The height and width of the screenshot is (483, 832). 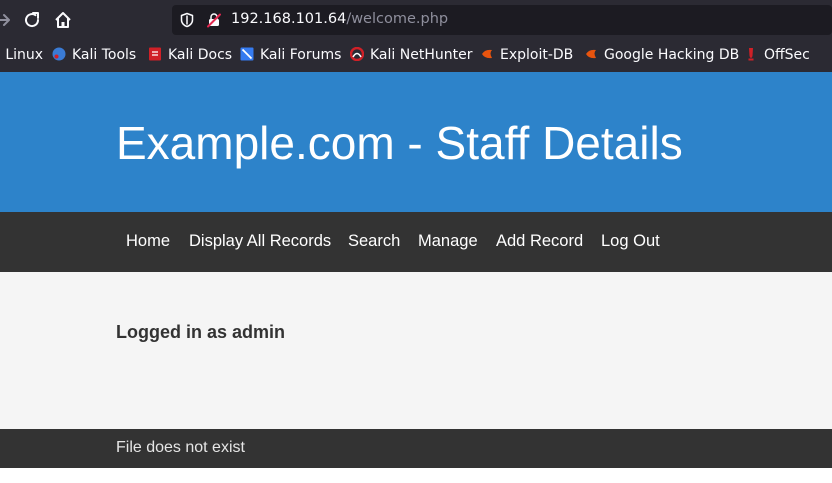 I want to click on browser-toolbar: 192.168.101.64/welcome.php, so click(x=416, y=20).